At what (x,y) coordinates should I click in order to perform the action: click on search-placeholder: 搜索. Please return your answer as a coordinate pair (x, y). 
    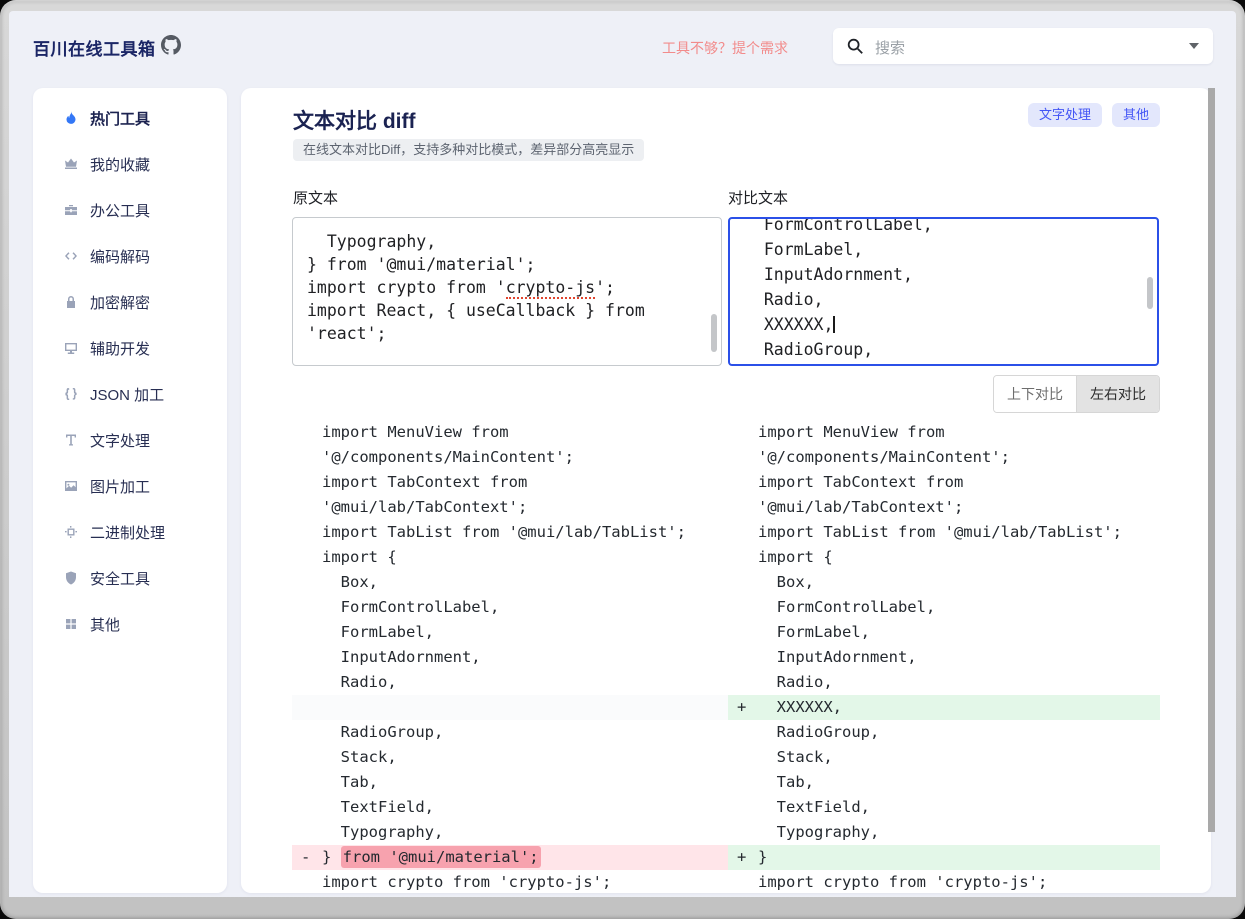
    Looking at the image, I should click on (890, 48).